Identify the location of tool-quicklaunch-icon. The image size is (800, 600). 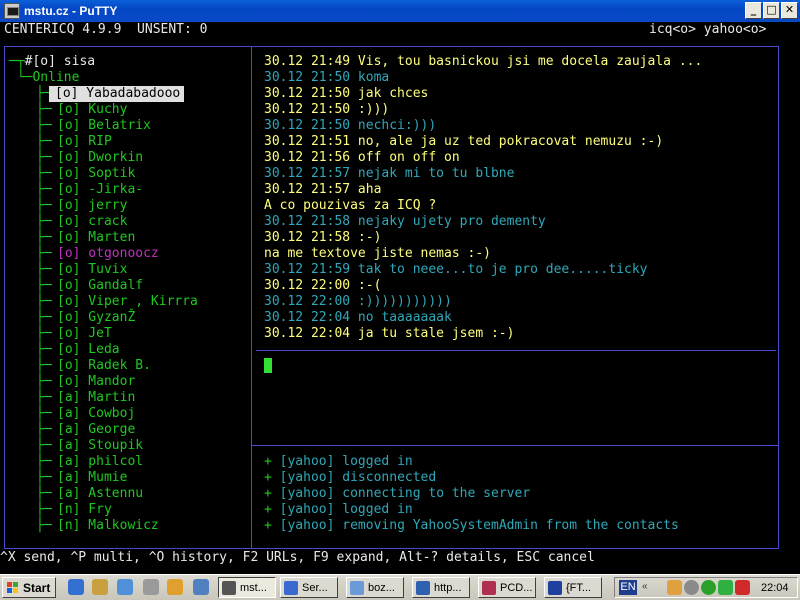
(151, 587).